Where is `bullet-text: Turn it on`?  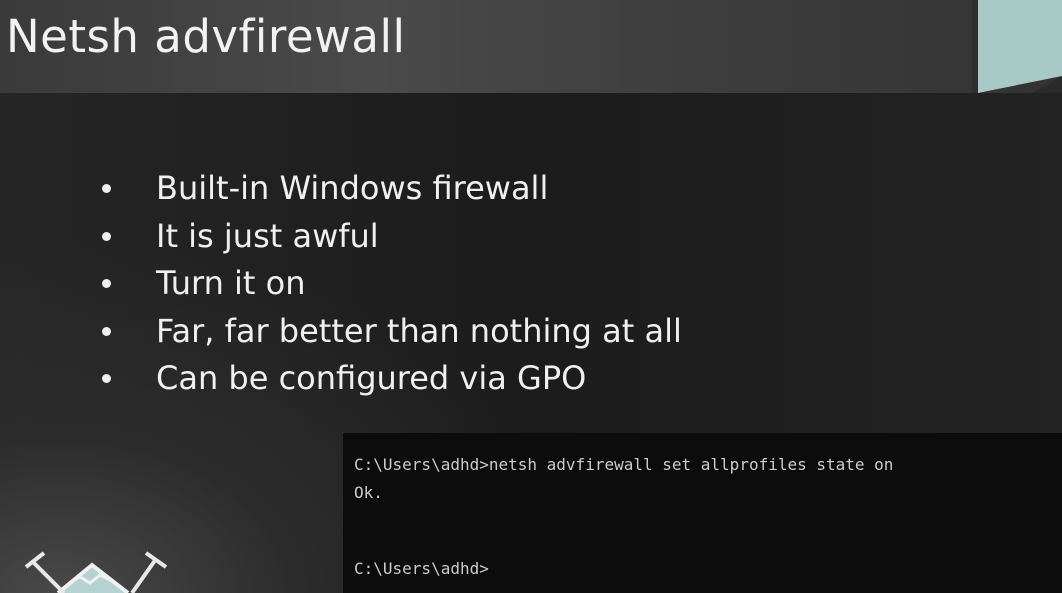 bullet-text: Turn it on is located at coordinates (231, 283).